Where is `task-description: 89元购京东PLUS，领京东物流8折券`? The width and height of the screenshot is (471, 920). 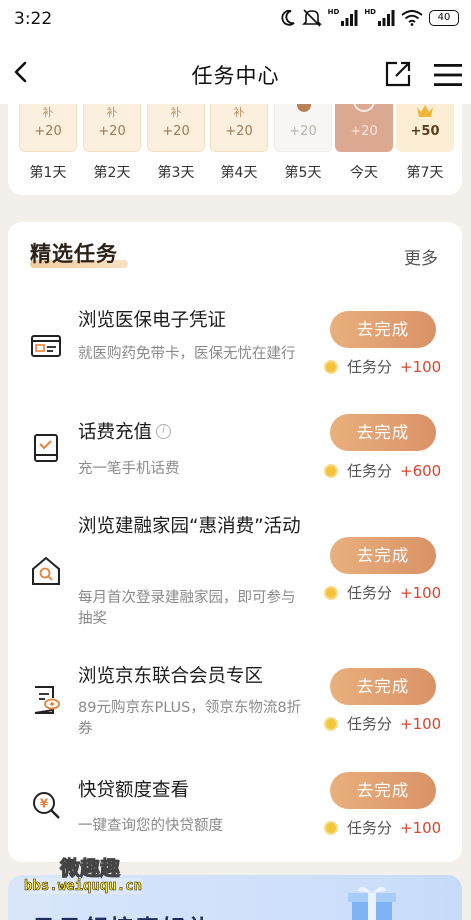
task-description: 89元购京东PLUS，领京东物流8折券 is located at coordinates (190, 718).